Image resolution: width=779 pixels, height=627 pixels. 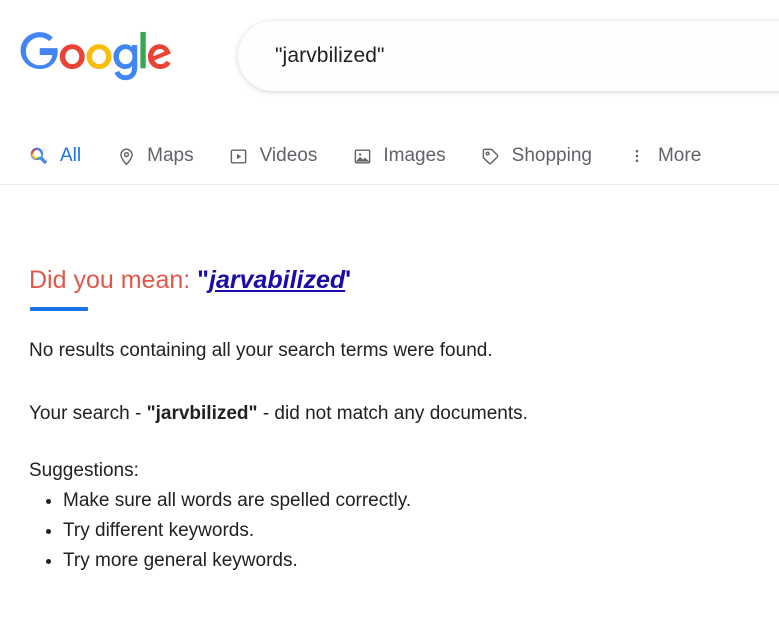 What do you see at coordinates (88, 413) in the screenshot?
I see `your-search-prefix: Your search -` at bounding box center [88, 413].